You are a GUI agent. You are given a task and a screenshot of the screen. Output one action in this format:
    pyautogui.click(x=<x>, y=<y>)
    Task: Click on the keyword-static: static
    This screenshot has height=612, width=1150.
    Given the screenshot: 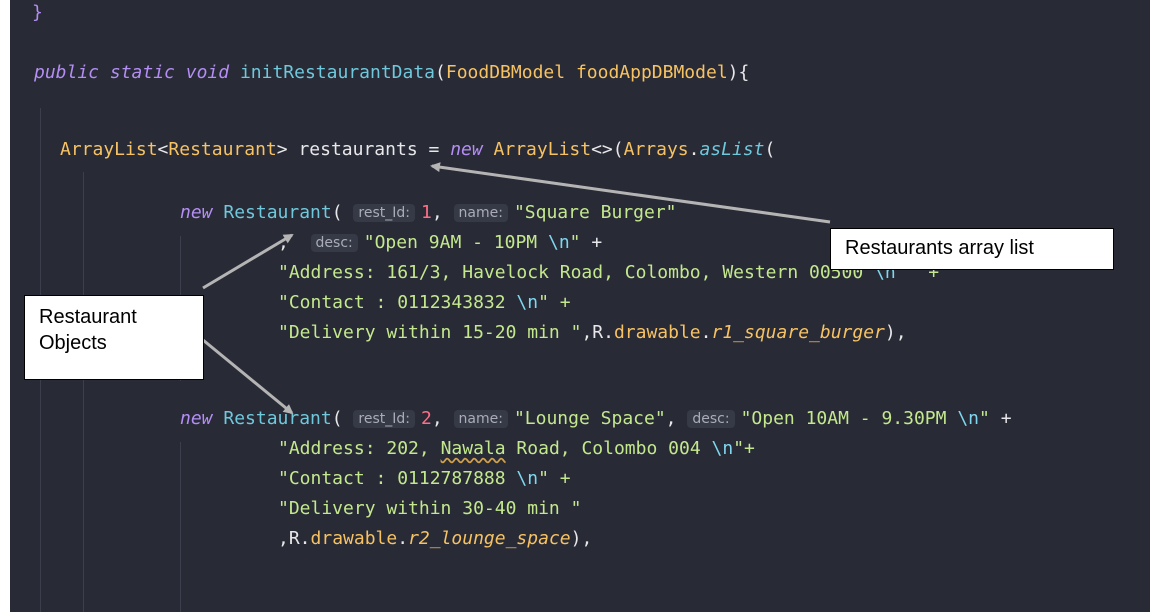 What is the action you would take?
    pyautogui.click(x=142, y=72)
    